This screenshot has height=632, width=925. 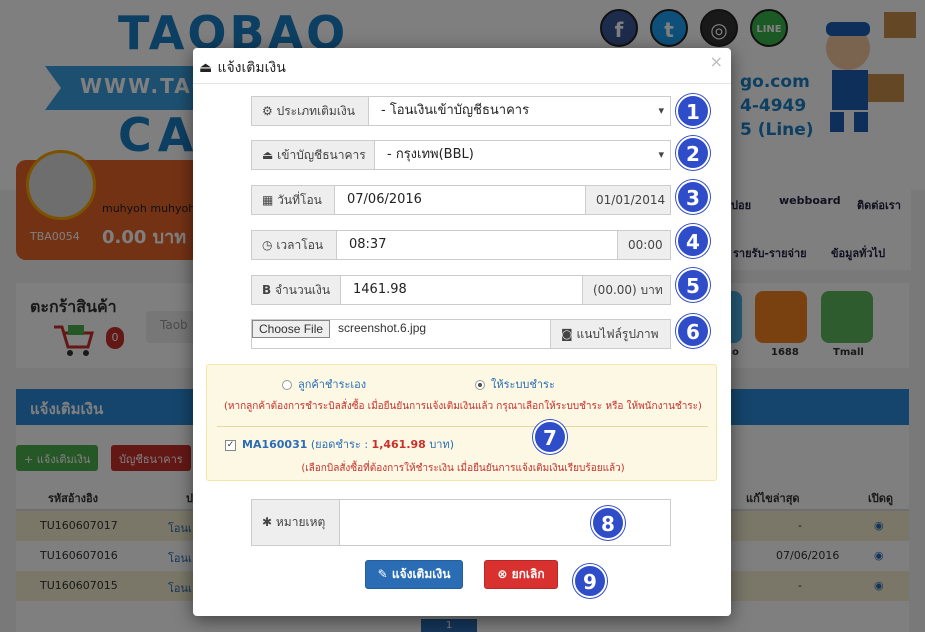 What do you see at coordinates (267, 111) in the screenshot?
I see `gear-icon: ⚙` at bounding box center [267, 111].